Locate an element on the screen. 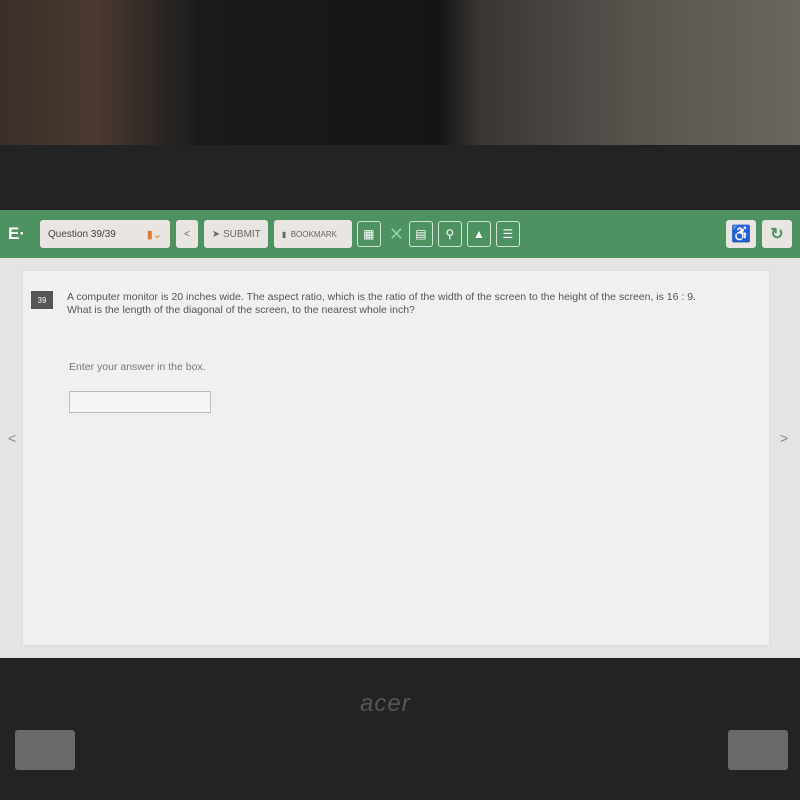 This screenshot has width=800, height=800. bookmark-label: BOOKMARK is located at coordinates (313, 234).